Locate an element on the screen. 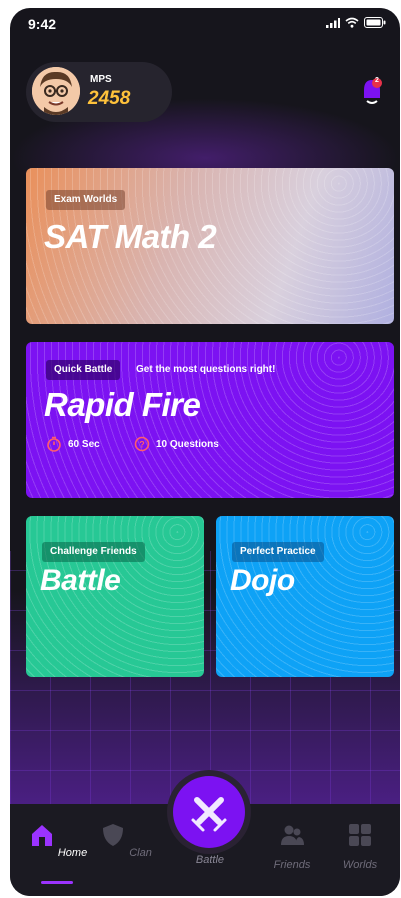 This screenshot has width=401, height=898. nav-home-label: Home is located at coordinates (72, 853).